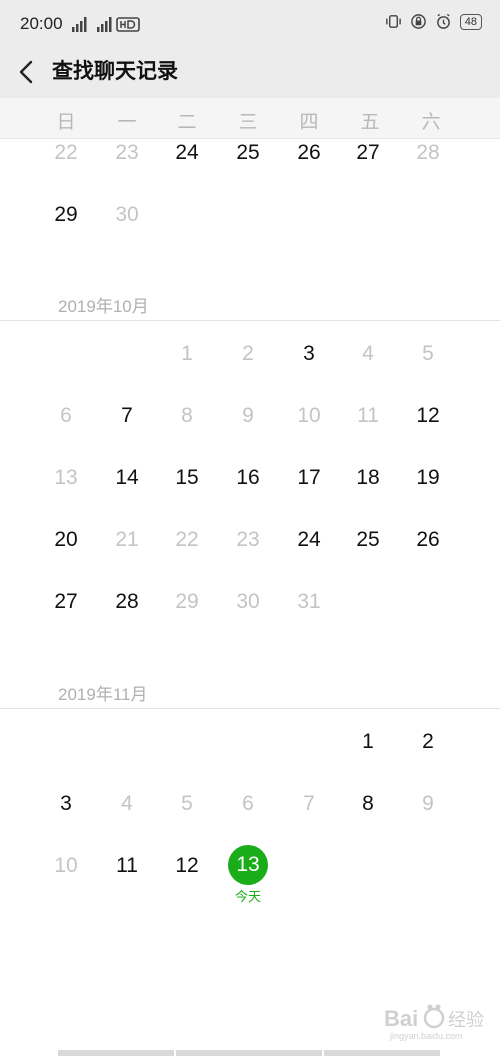 The width and height of the screenshot is (500, 1056). Describe the element at coordinates (66, 865) in the screenshot. I see `calendar-day-nov-10: 10` at that location.